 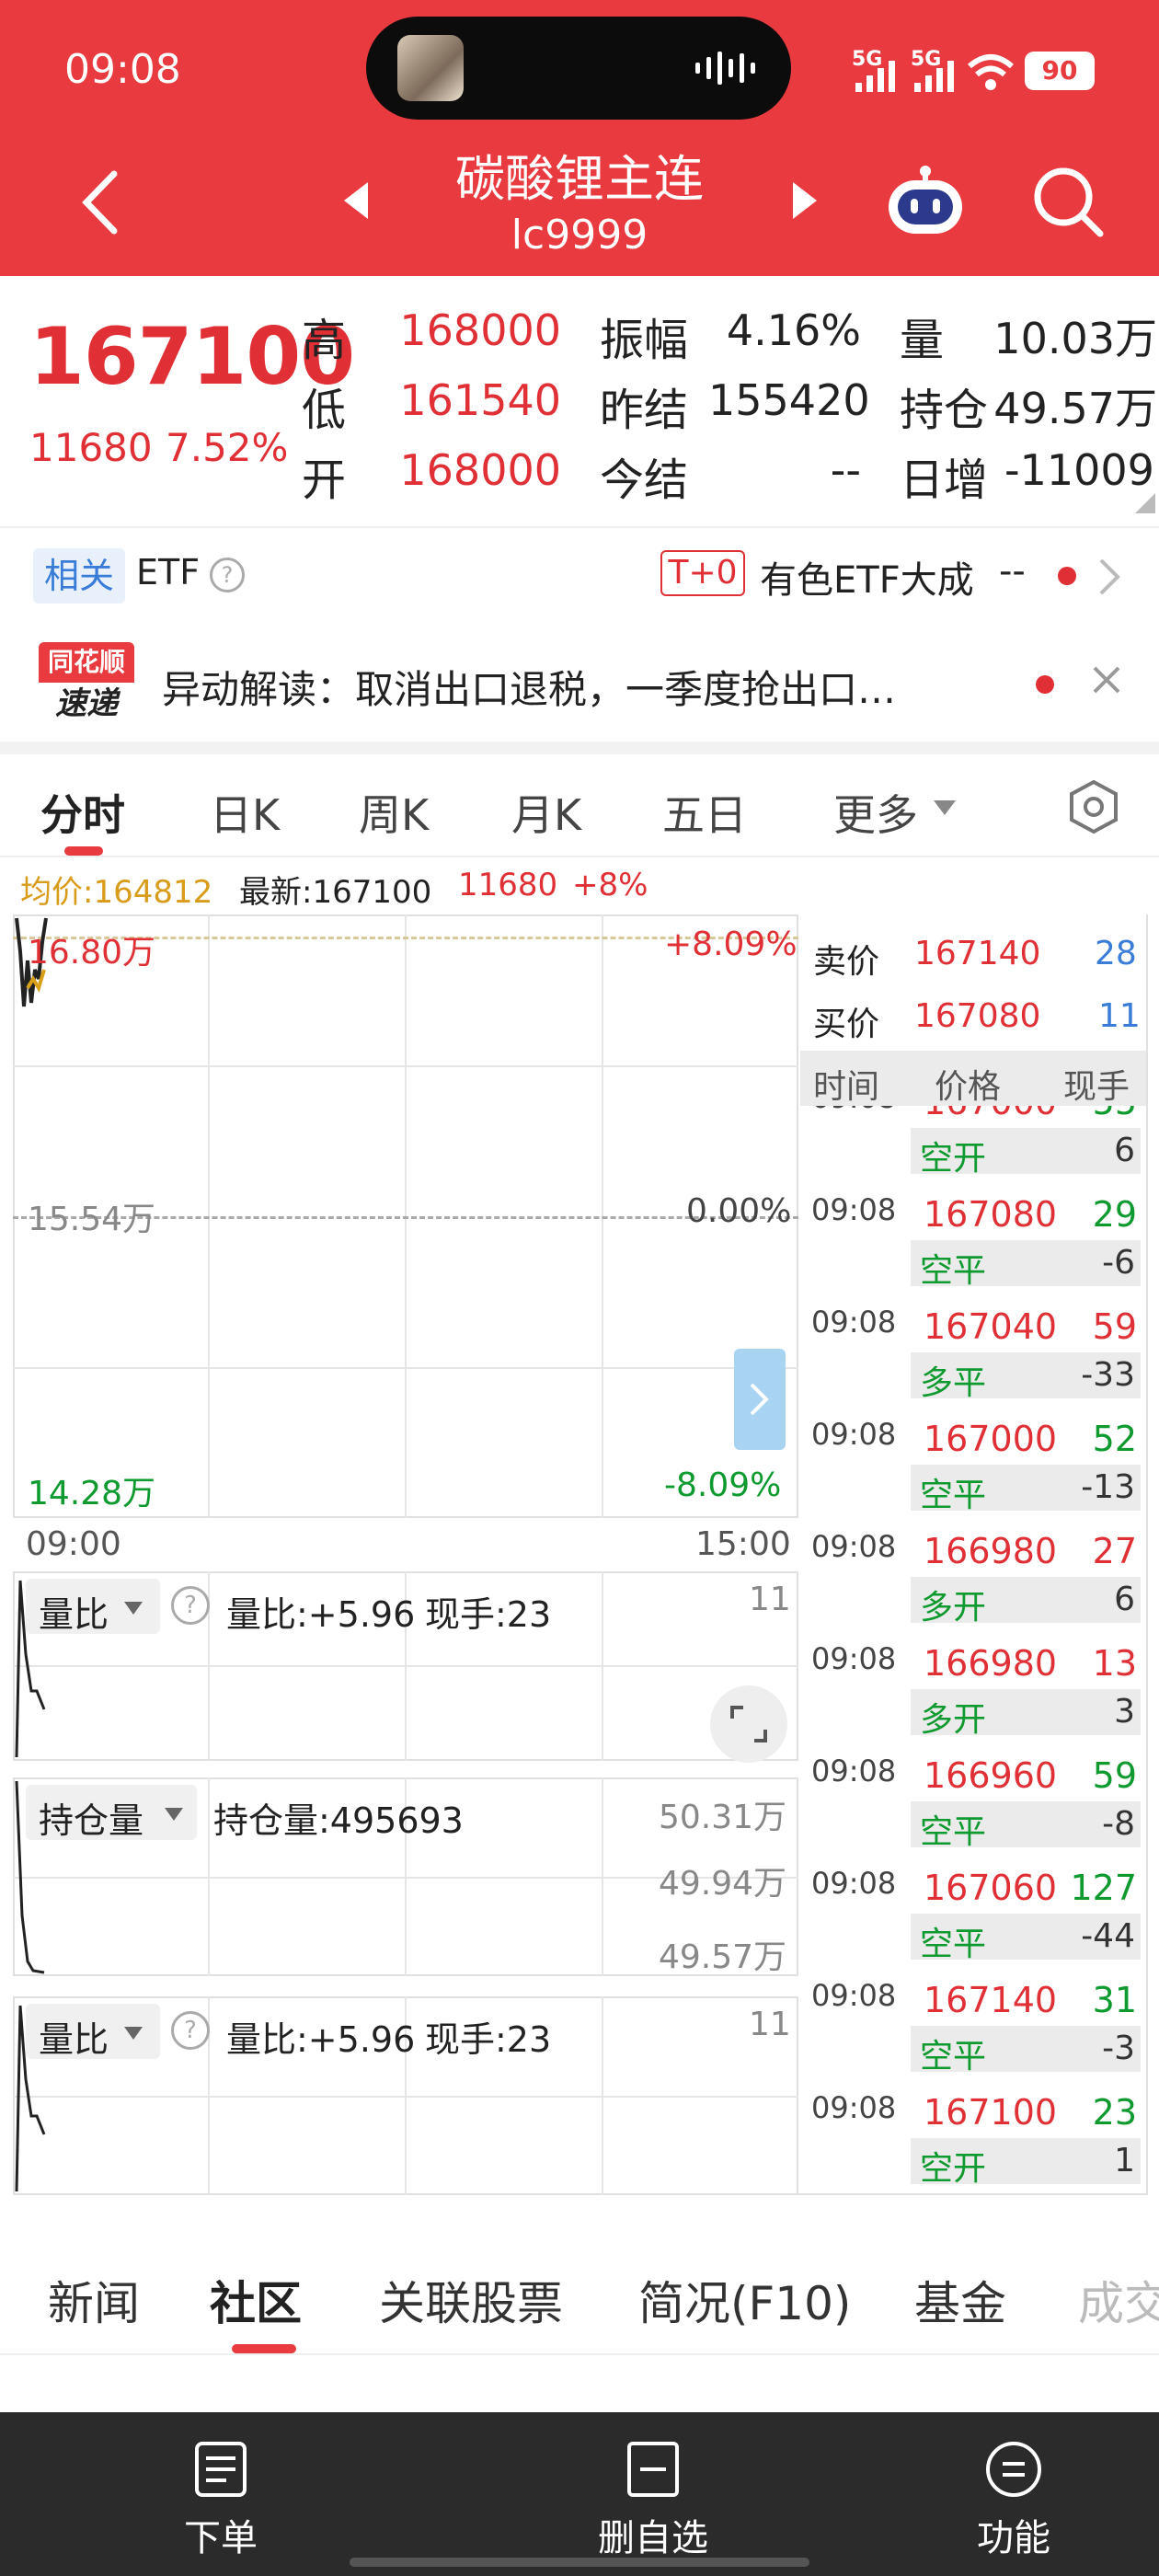 I want to click on t0-tag: T+0, so click(x=702, y=573).